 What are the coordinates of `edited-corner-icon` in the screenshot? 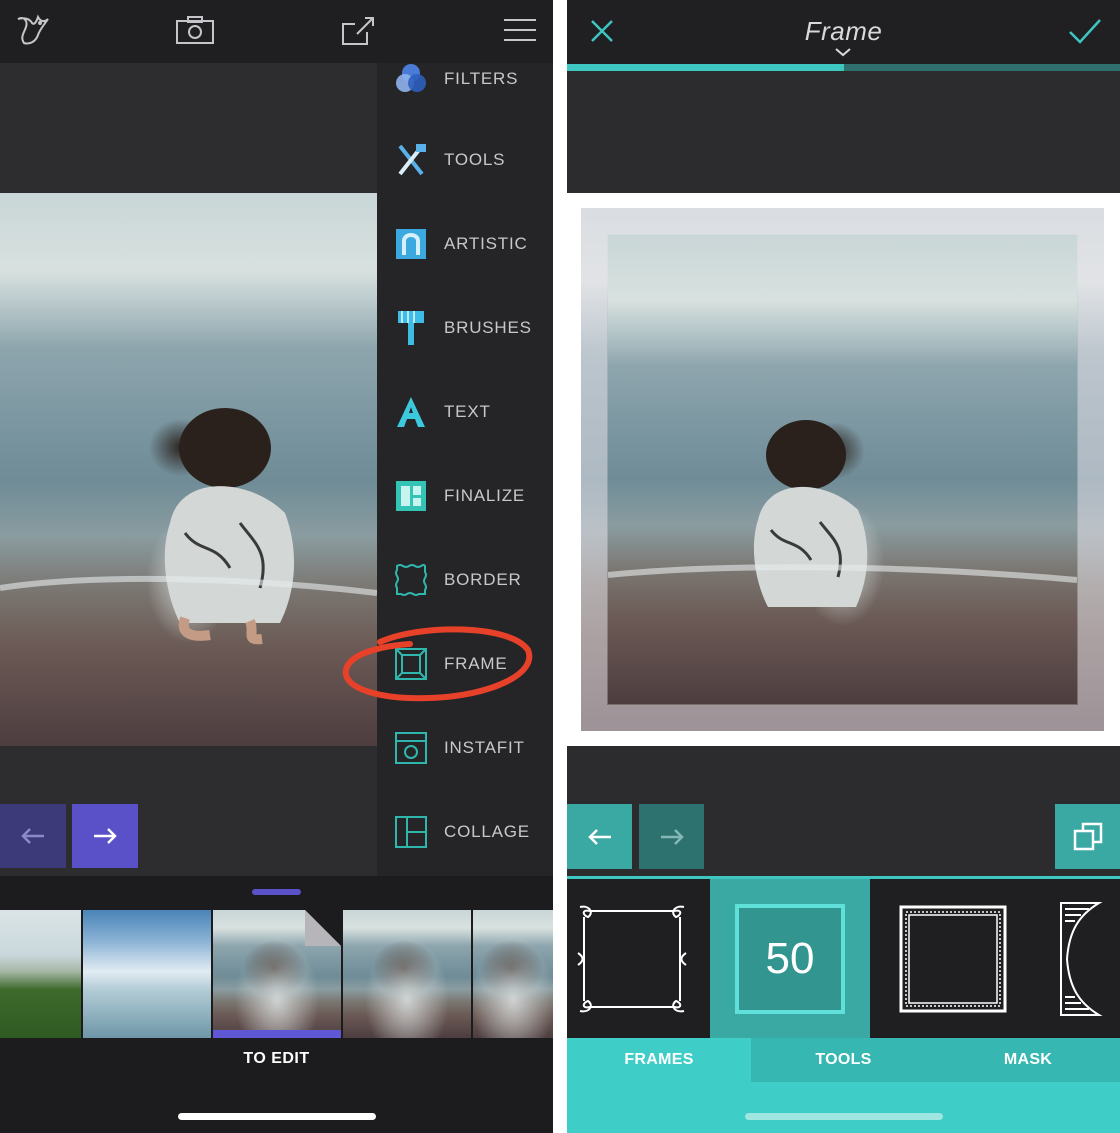 It's located at (323, 928).